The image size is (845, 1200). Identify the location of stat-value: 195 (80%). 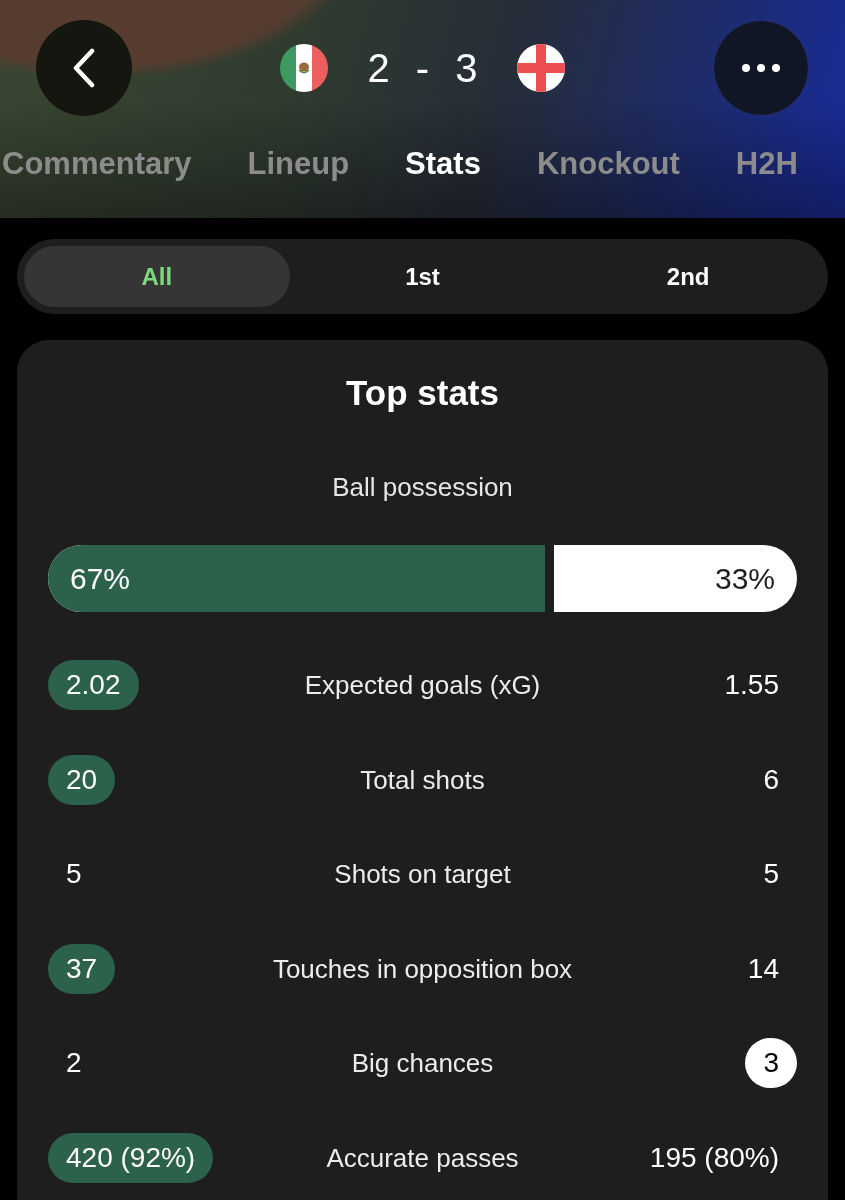
(714, 1157).